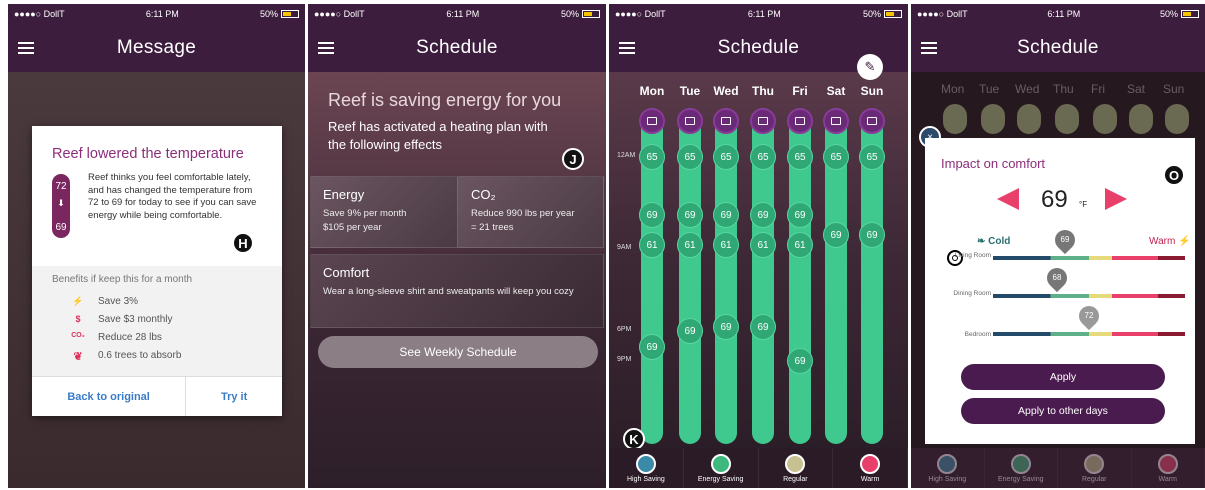 This screenshot has height=490, width=1205. What do you see at coordinates (78, 301) in the screenshot?
I see `lightning-icon: ⚡` at bounding box center [78, 301].